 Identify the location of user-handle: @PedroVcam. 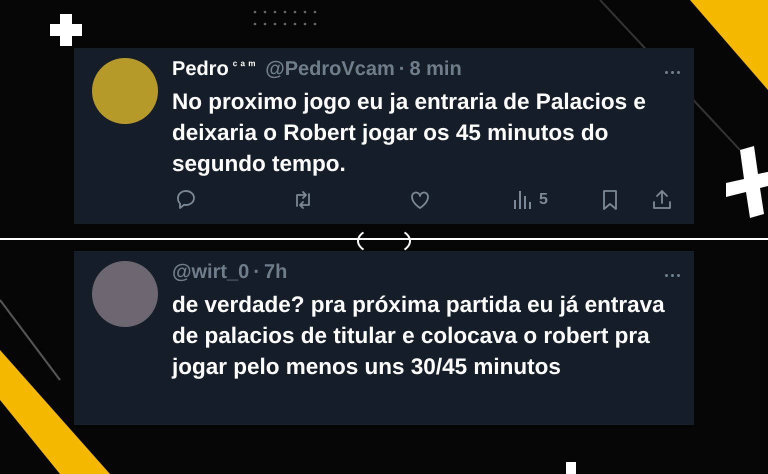
(330, 69).